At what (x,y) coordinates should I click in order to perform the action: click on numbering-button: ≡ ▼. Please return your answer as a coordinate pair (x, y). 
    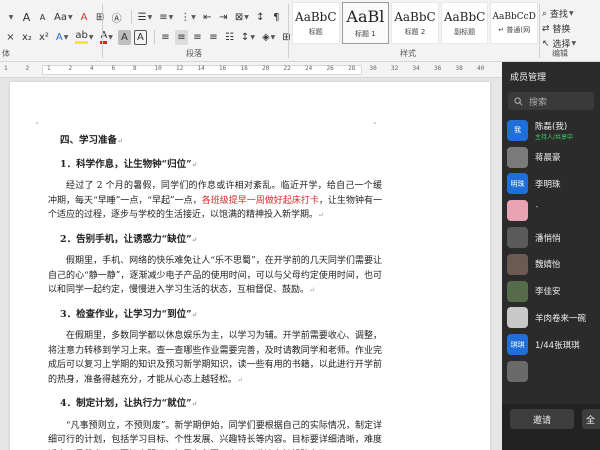
    Looking at the image, I should click on (166, 17).